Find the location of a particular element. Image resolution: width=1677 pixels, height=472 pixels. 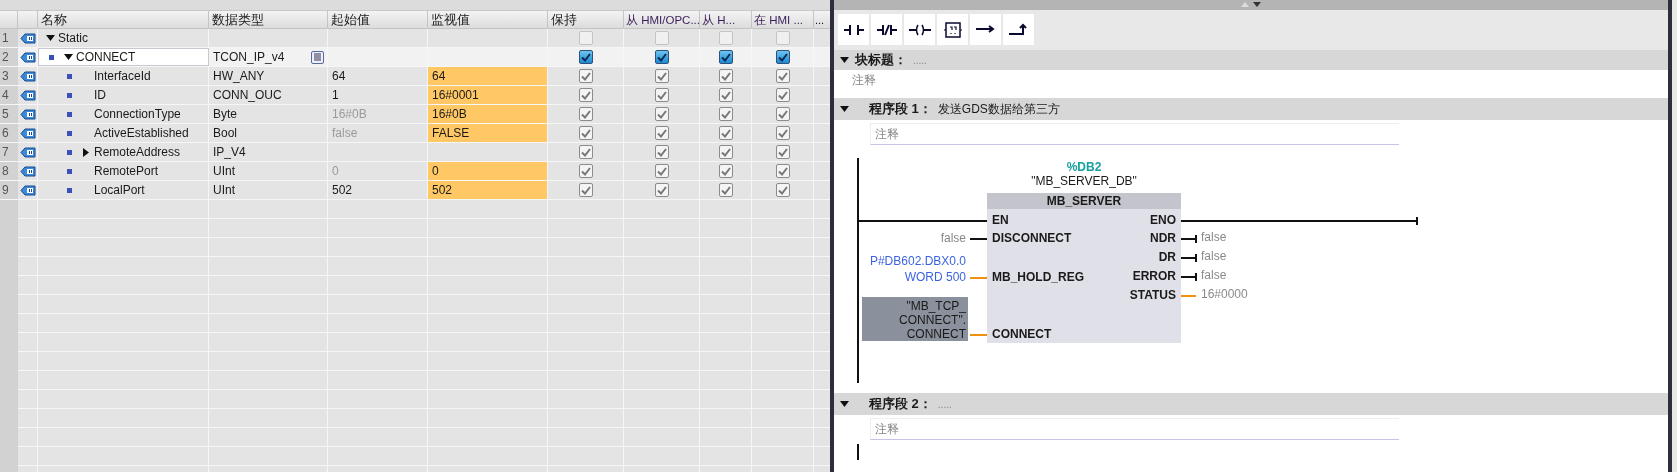

monitor-value: FALSE is located at coordinates (487, 133).